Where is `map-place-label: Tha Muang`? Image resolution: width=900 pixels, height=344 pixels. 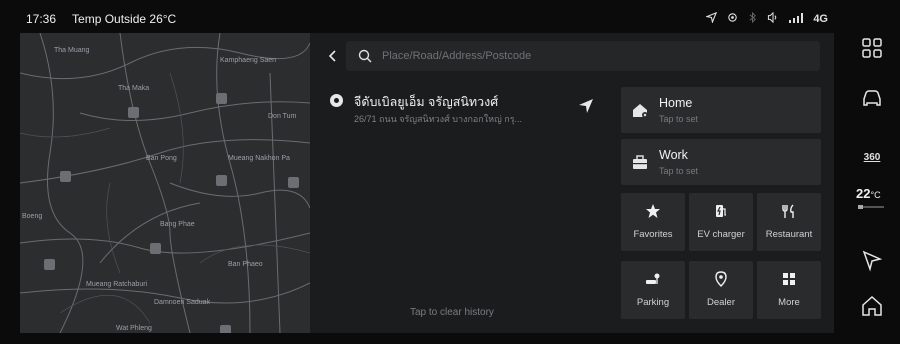 map-place-label: Tha Muang is located at coordinates (72, 50).